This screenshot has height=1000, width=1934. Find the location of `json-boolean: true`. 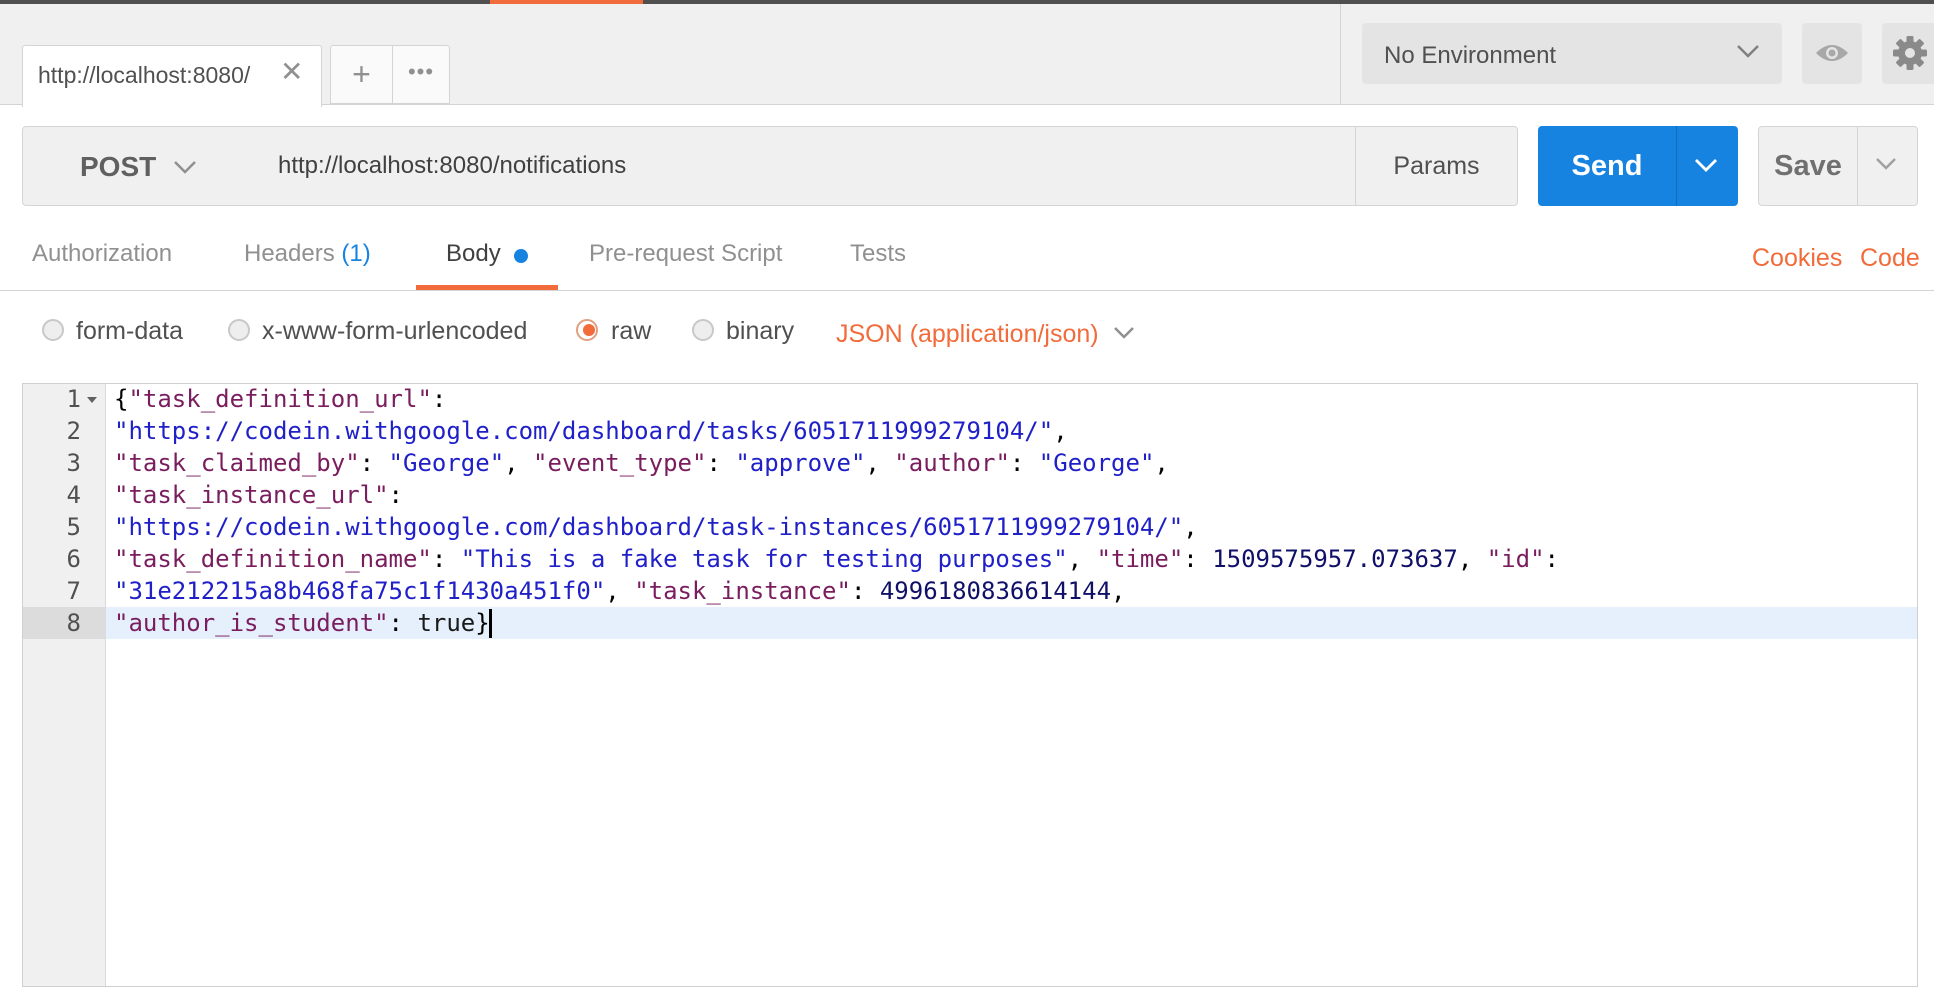

json-boolean: true is located at coordinates (446, 623).